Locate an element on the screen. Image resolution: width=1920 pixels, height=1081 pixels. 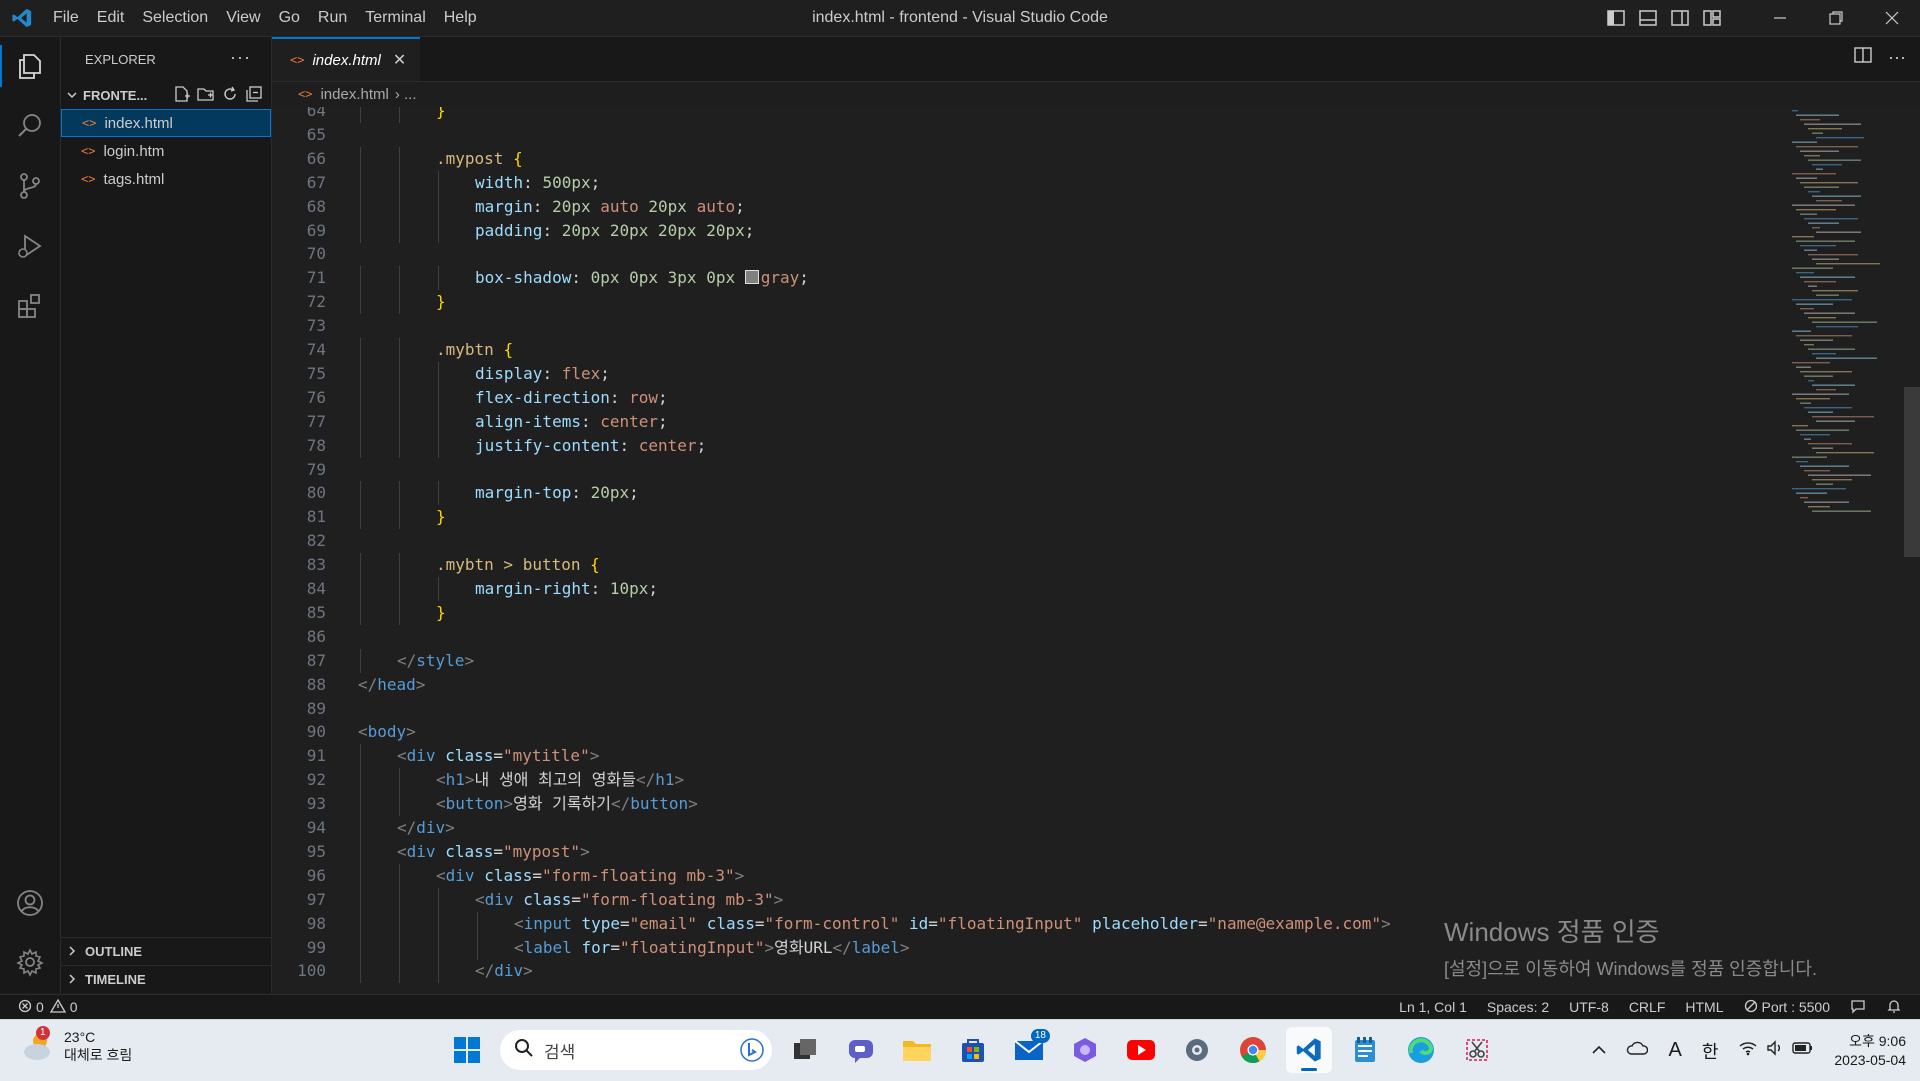
tab-index-html: <> index.html ✕ is located at coordinates (346, 59).